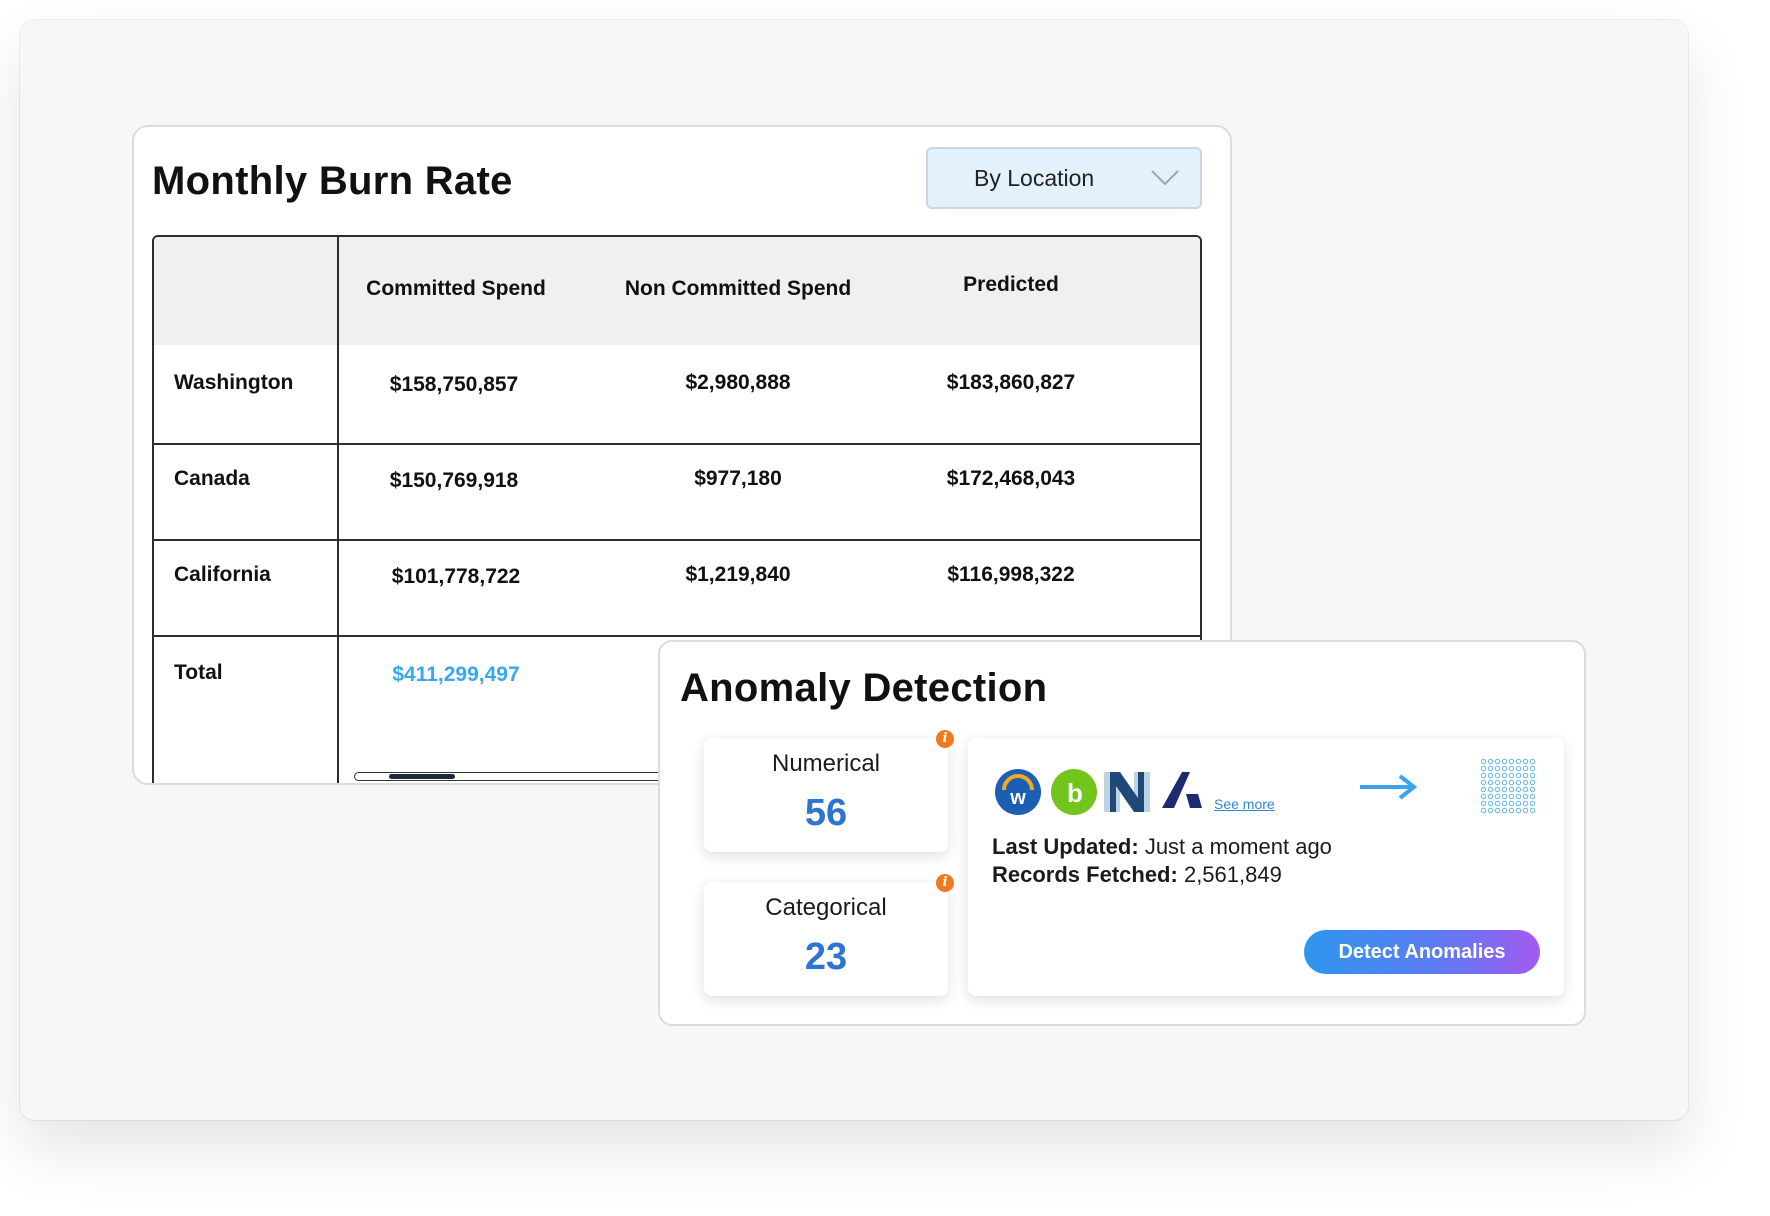 The width and height of the screenshot is (1770, 1216). I want to click on col-header-committed: Committed Spend, so click(456, 288).